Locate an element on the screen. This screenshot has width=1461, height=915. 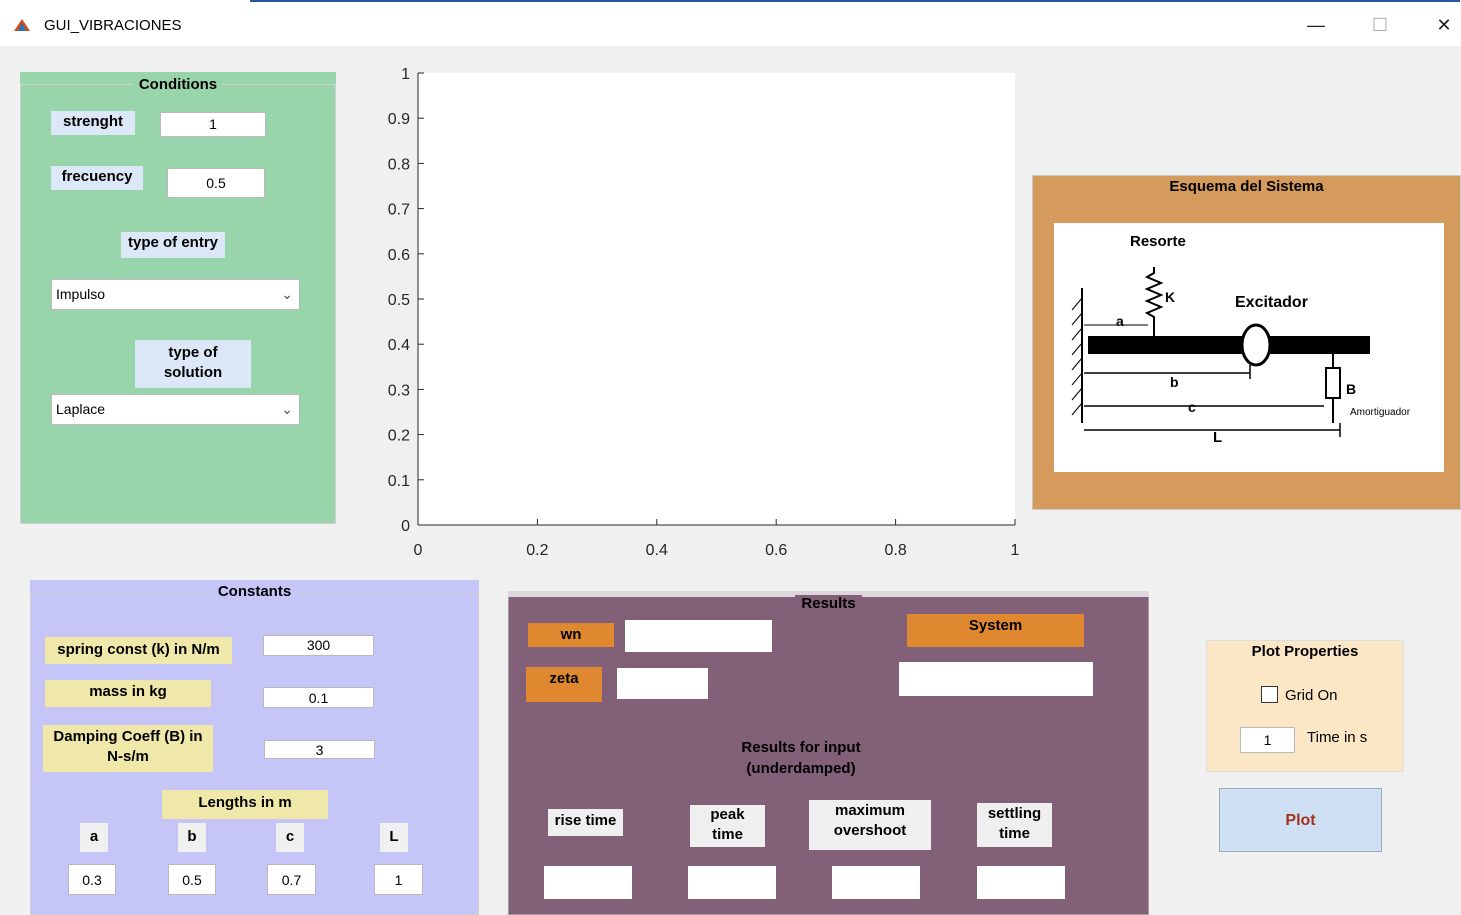
wn-label: wn is located at coordinates (571, 635).